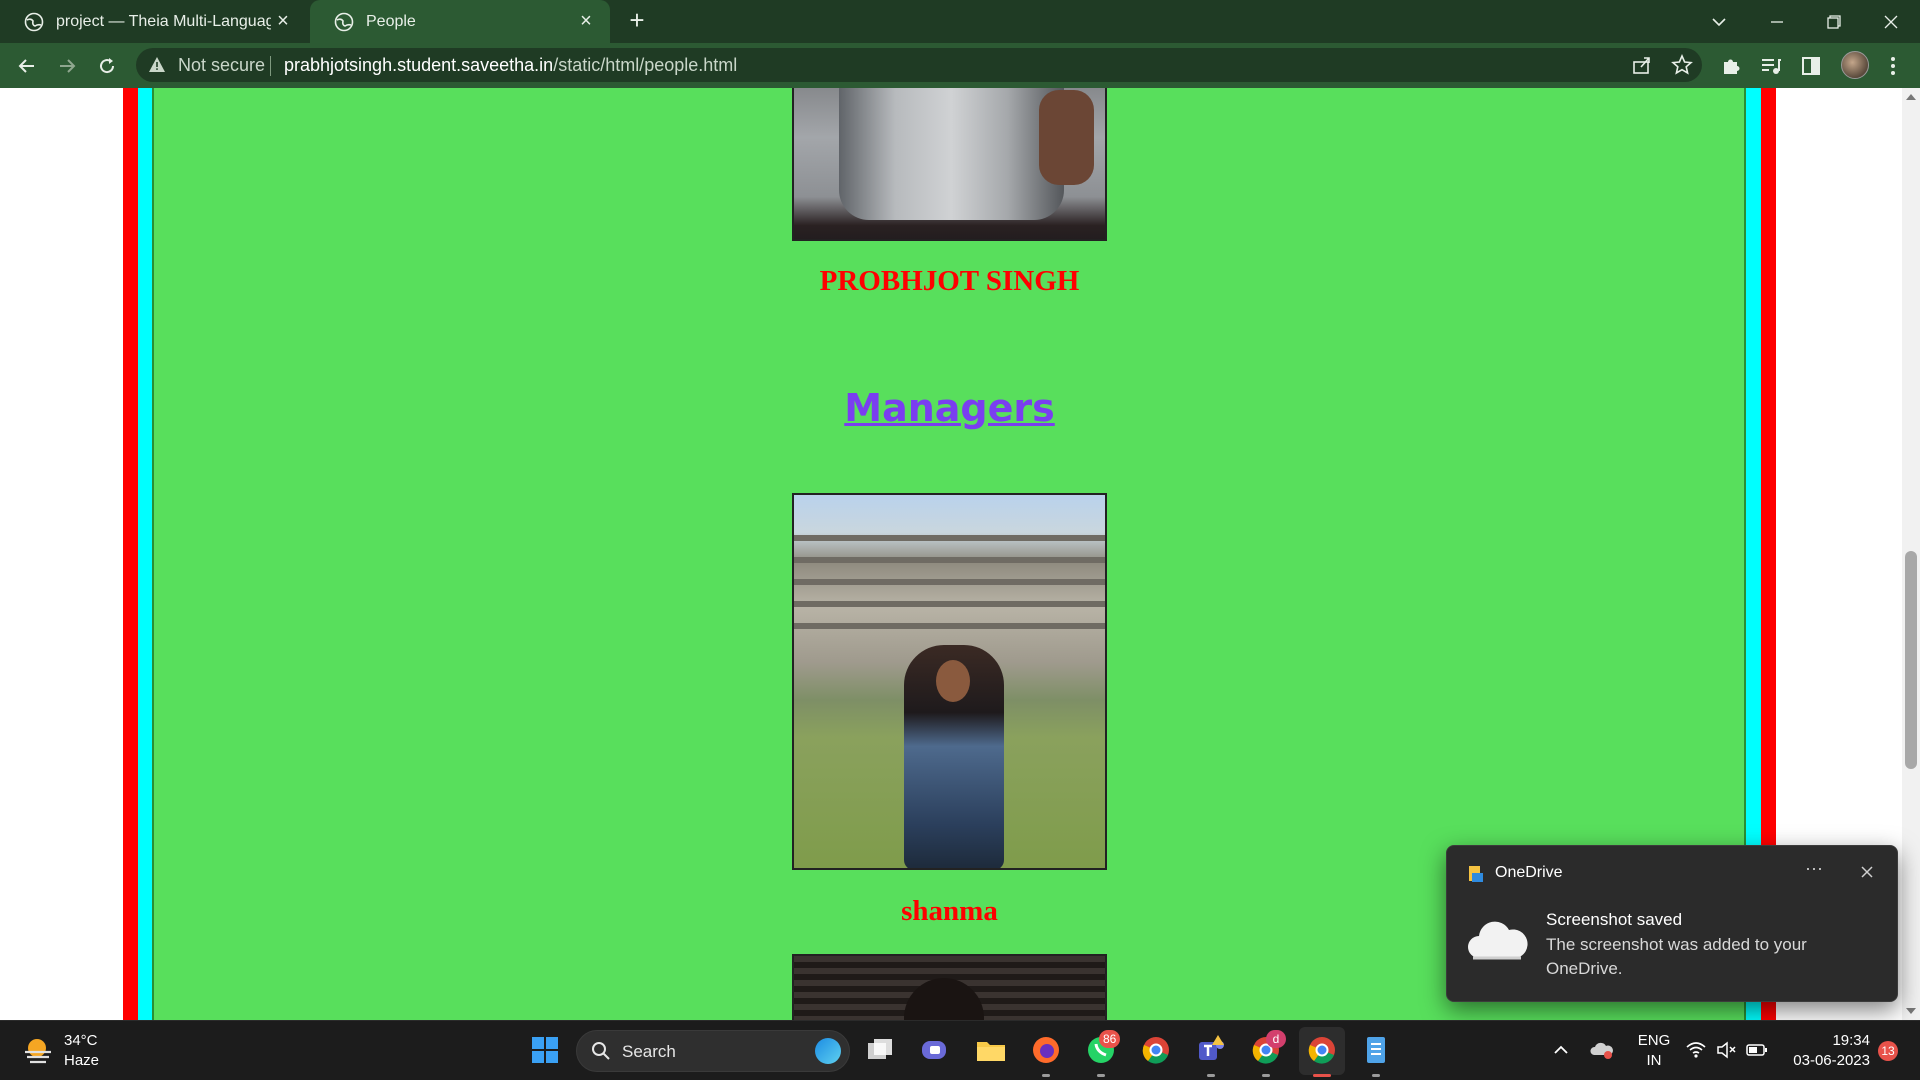 The height and width of the screenshot is (1080, 1920). Describe the element at coordinates (1731, 66) in the screenshot. I see `extensions-puzzle-icon` at that location.